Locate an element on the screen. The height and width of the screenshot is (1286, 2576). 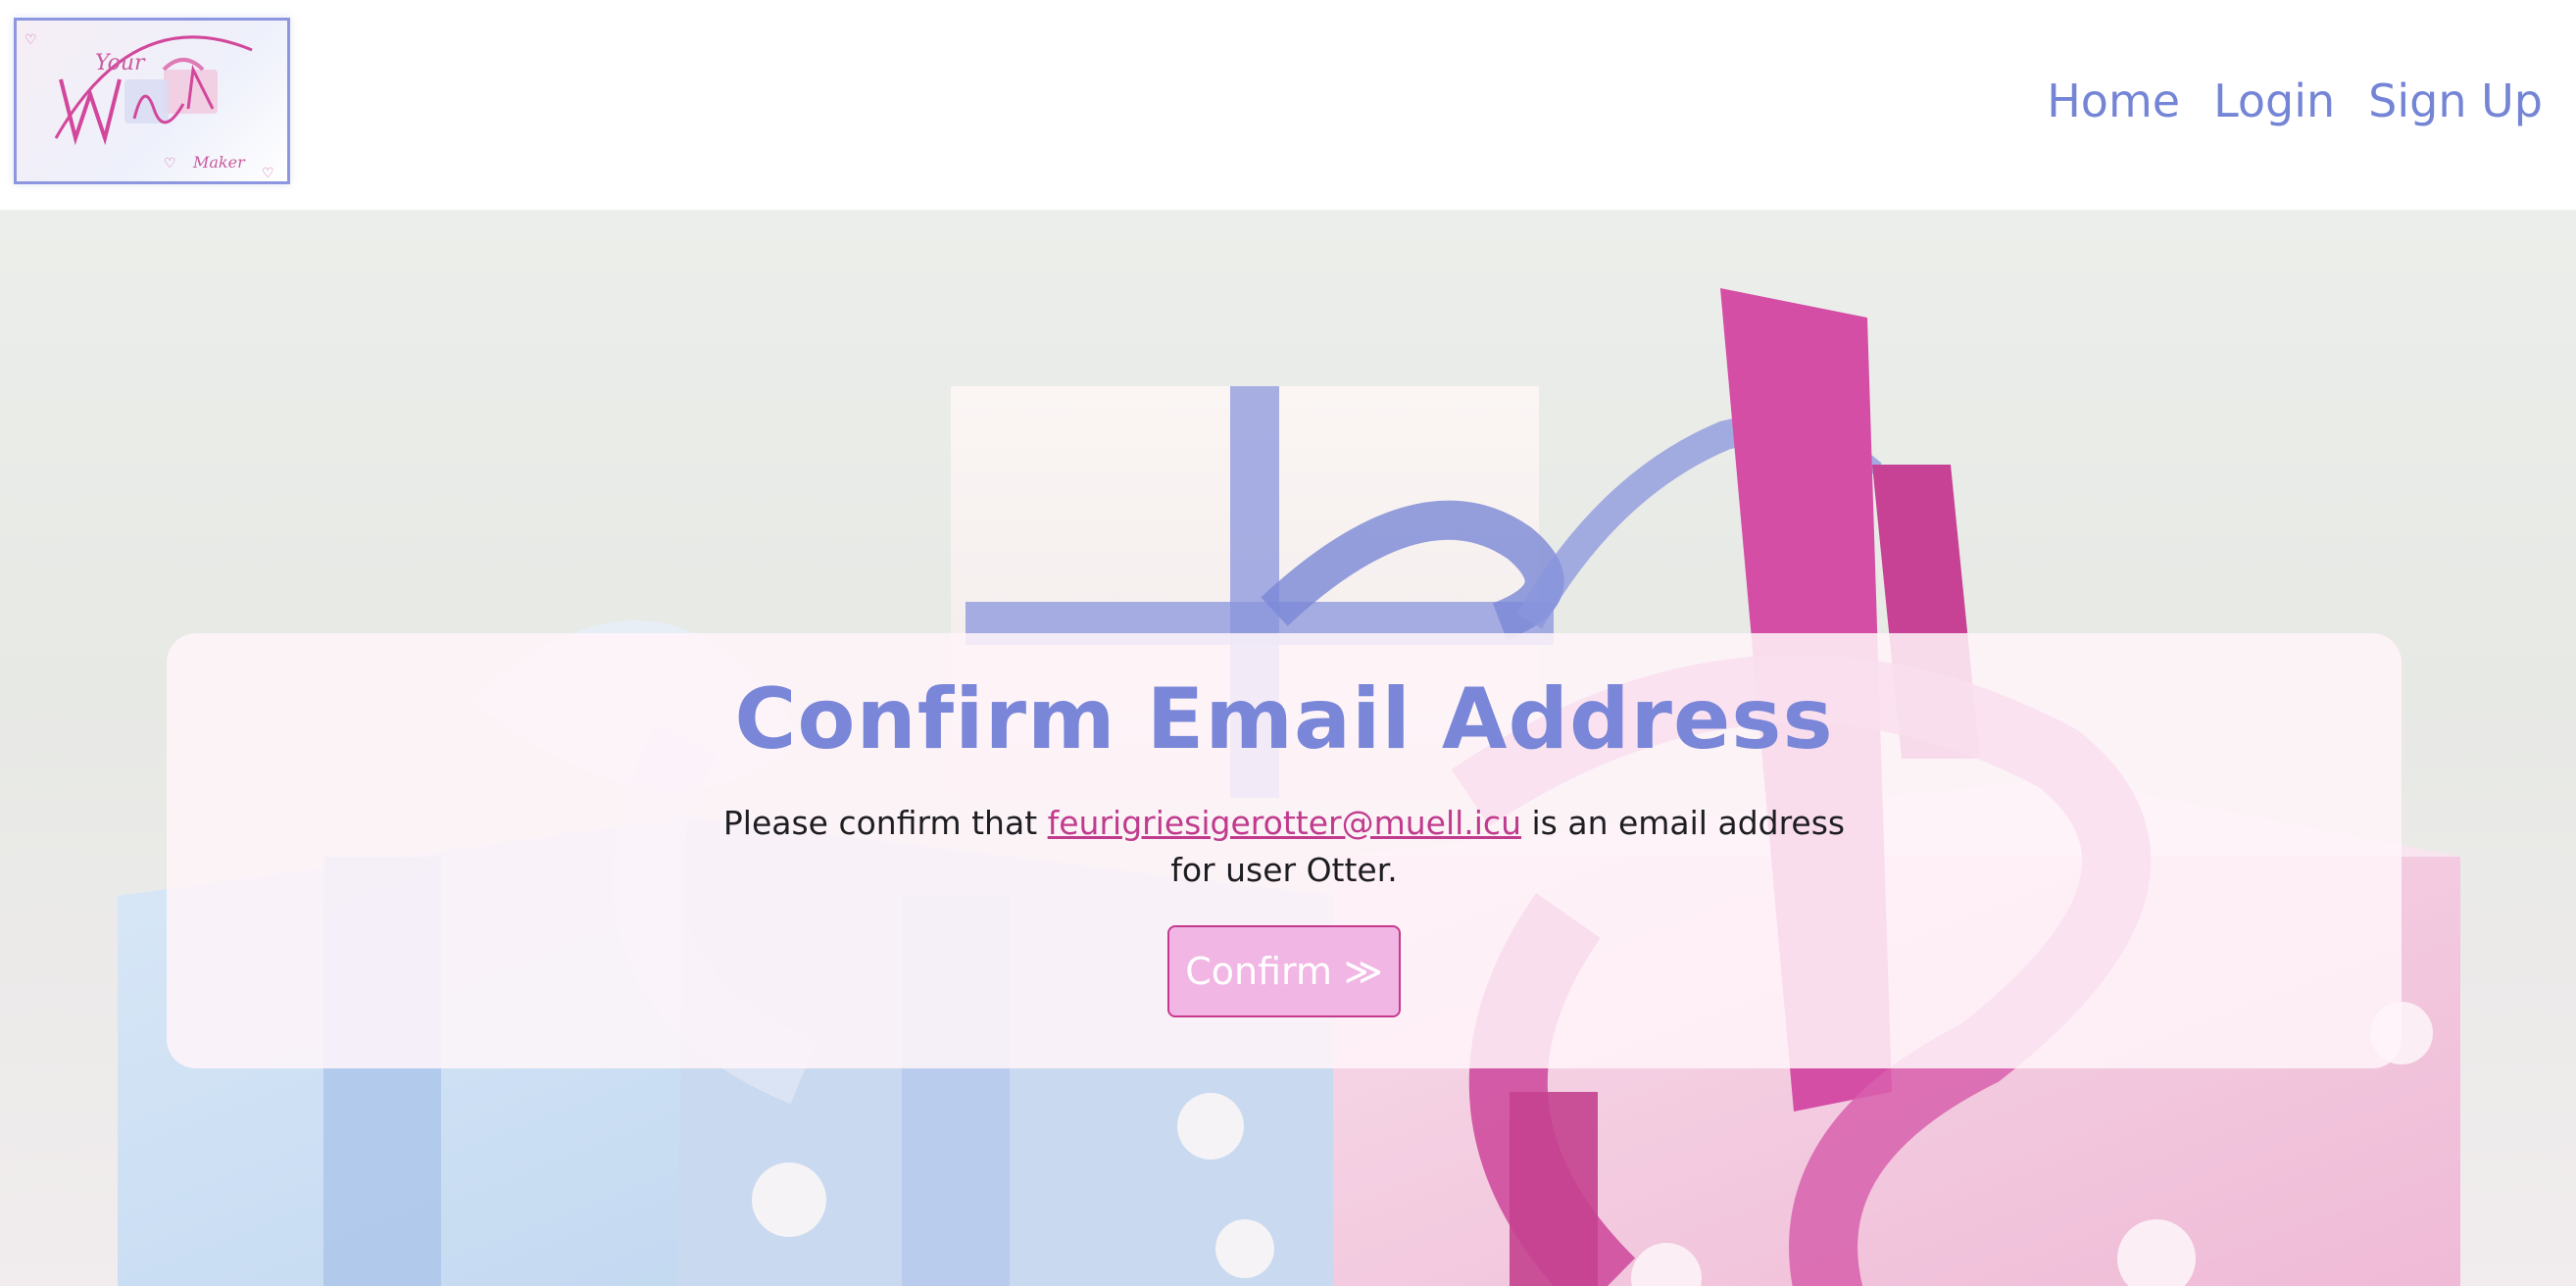
logo-graphic: Your Maker ♡ ♡ ♡ is located at coordinates (149, 107).